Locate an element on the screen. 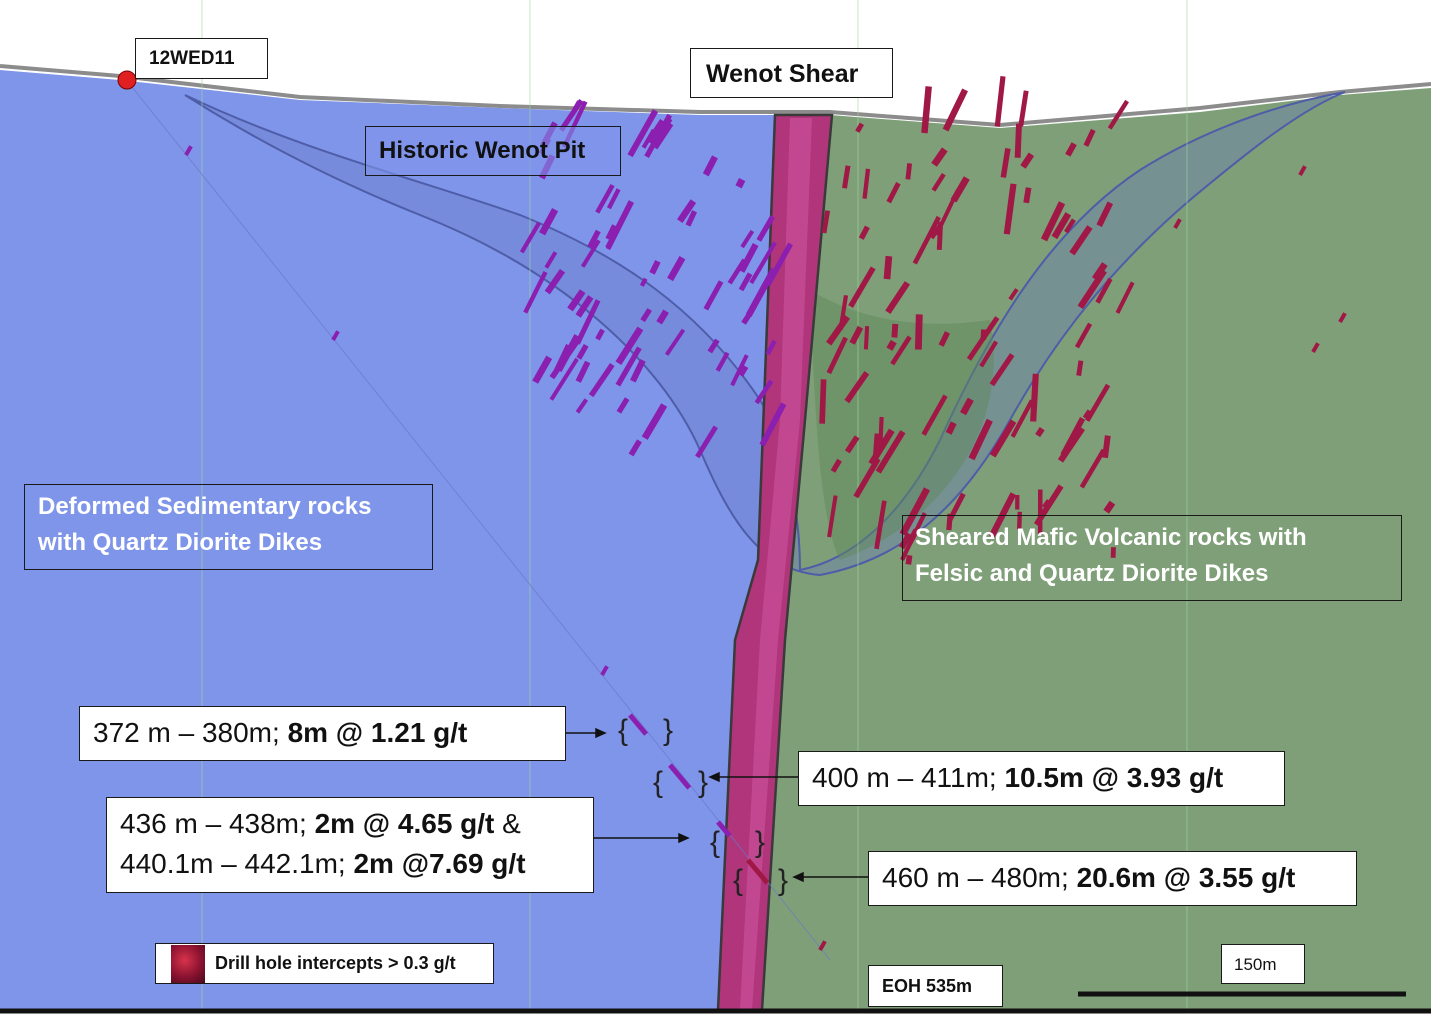 The width and height of the screenshot is (1431, 1014). intercept-1-range: 372 m – 380m; is located at coordinates (190, 732).